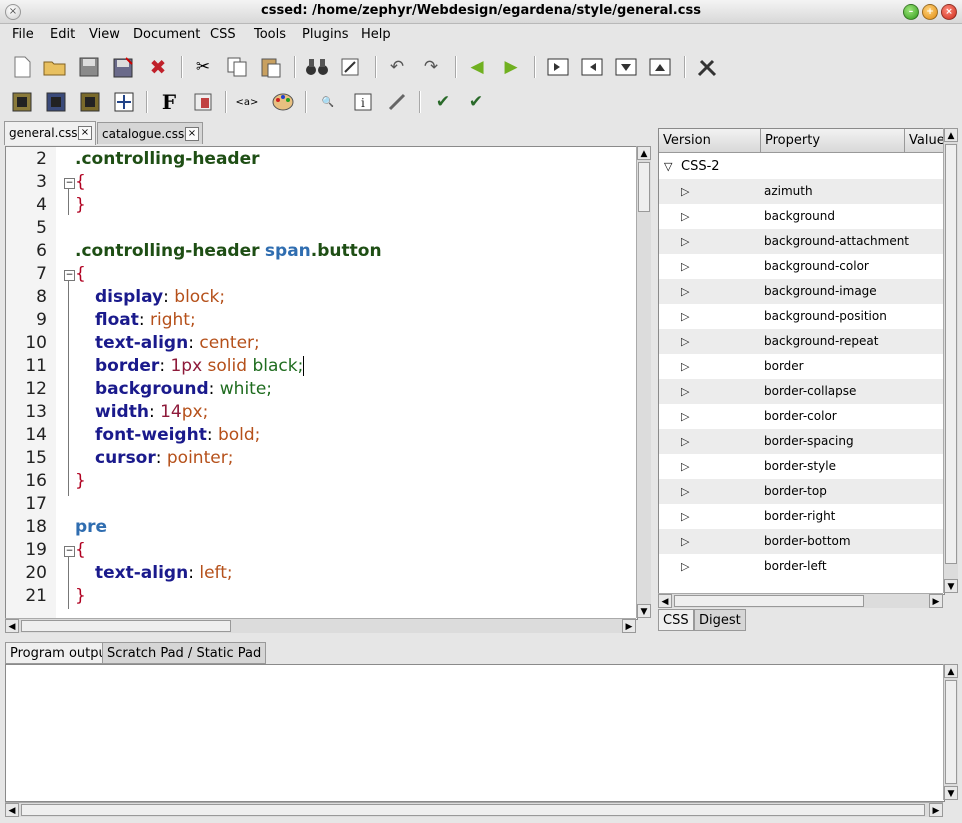 Image resolution: width=962 pixels, height=823 pixels. What do you see at coordinates (431, 67) in the screenshot?
I see `redo-icon: ↷` at bounding box center [431, 67].